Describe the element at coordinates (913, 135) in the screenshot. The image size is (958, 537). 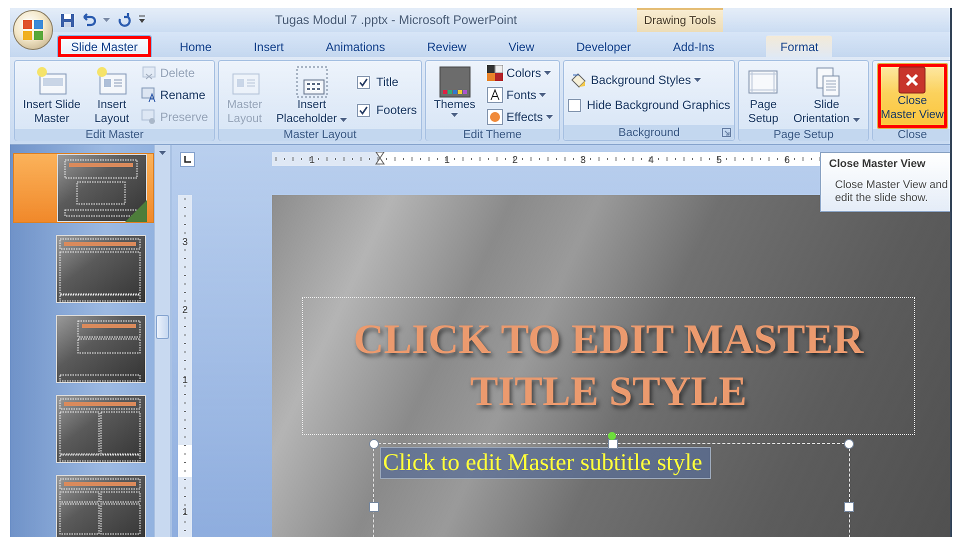
I see `group-label: Close` at that location.